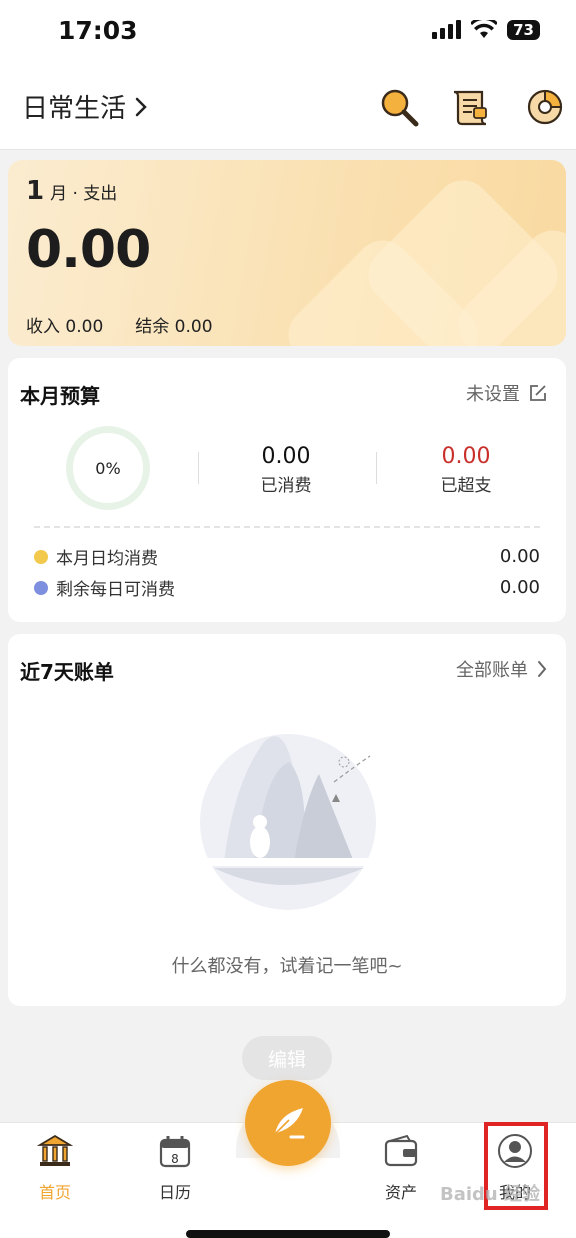 The width and height of the screenshot is (576, 1238). I want to click on status-icons: 73, so click(485, 30).